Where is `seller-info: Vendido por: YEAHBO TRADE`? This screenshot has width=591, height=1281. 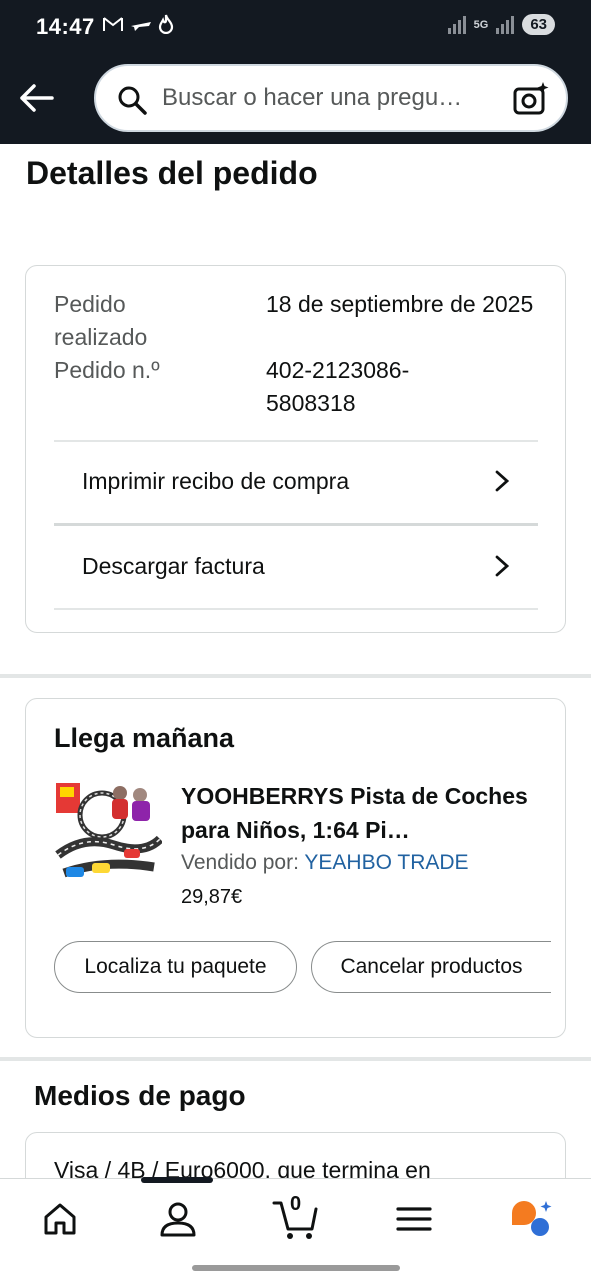
seller-info: Vendido por: YEAHBO TRADE is located at coordinates (325, 863).